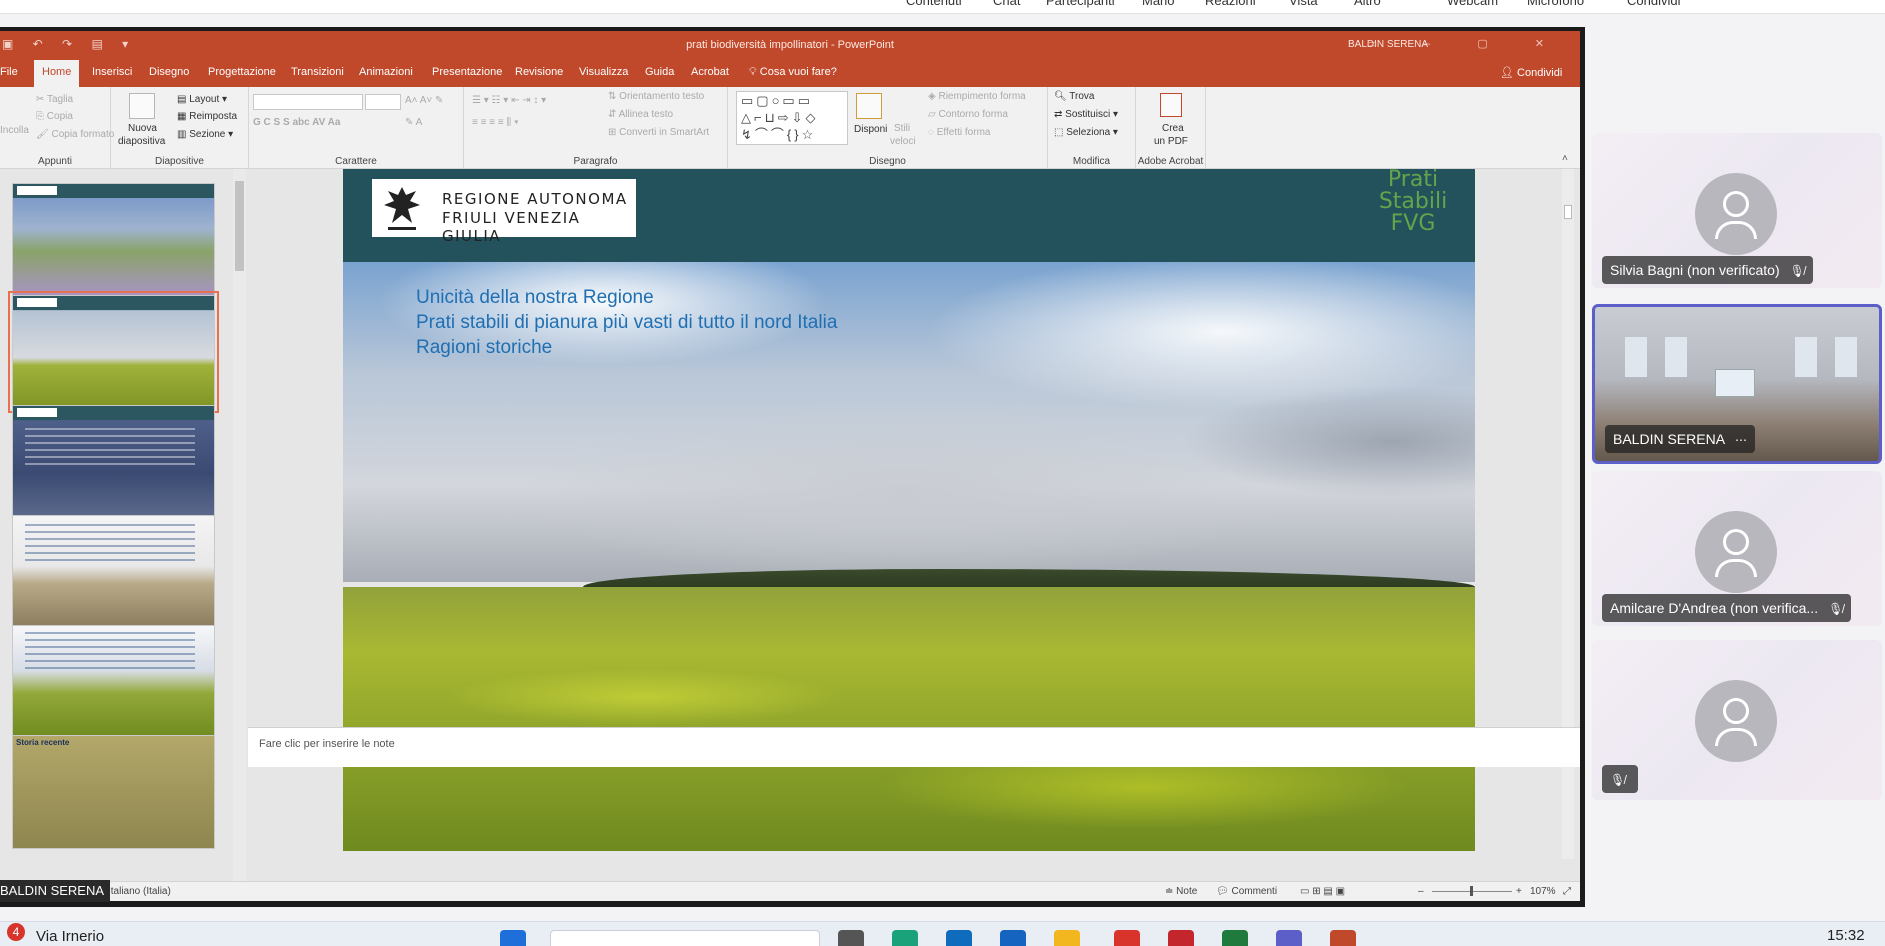 The image size is (1885, 946). I want to click on weather-widget: Via Irnerio, so click(70, 936).